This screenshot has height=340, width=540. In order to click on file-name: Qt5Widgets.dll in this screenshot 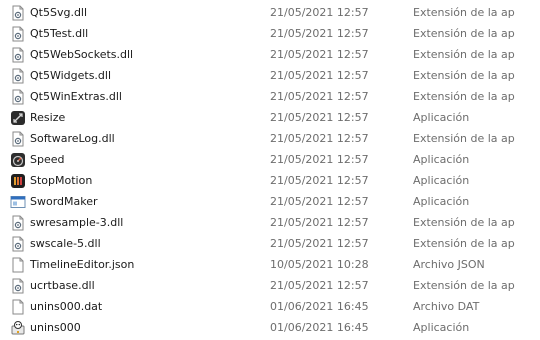, I will do `click(71, 75)`.